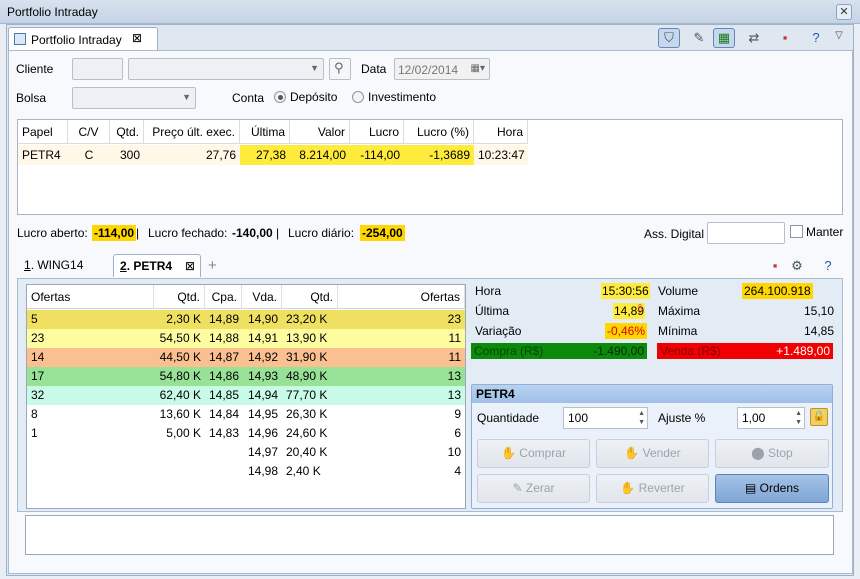 Image resolution: width=860 pixels, height=579 pixels. I want to click on cell-qtd: 300, so click(127, 155).